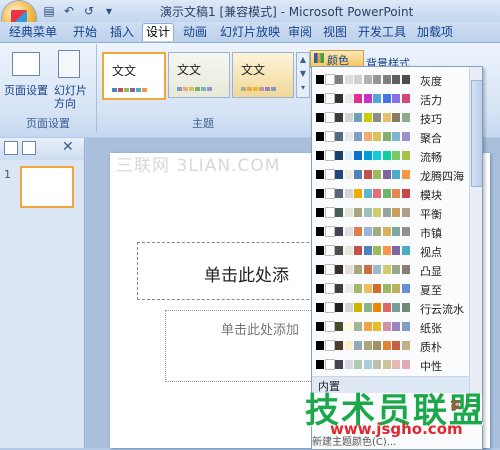 Image resolution: width=500 pixels, height=450 pixels. Describe the element at coordinates (49, 11) in the screenshot. I see `save-icon: ▤` at that location.